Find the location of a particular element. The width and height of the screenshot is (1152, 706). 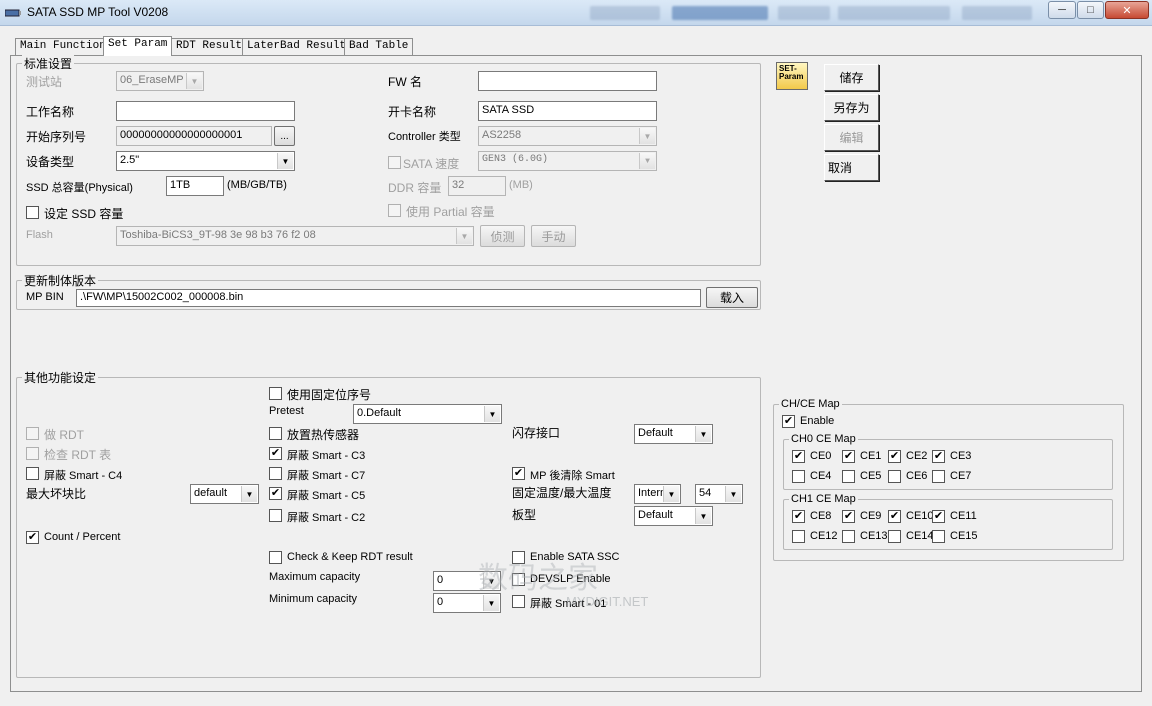

manual-button: 手动 is located at coordinates (553, 236).